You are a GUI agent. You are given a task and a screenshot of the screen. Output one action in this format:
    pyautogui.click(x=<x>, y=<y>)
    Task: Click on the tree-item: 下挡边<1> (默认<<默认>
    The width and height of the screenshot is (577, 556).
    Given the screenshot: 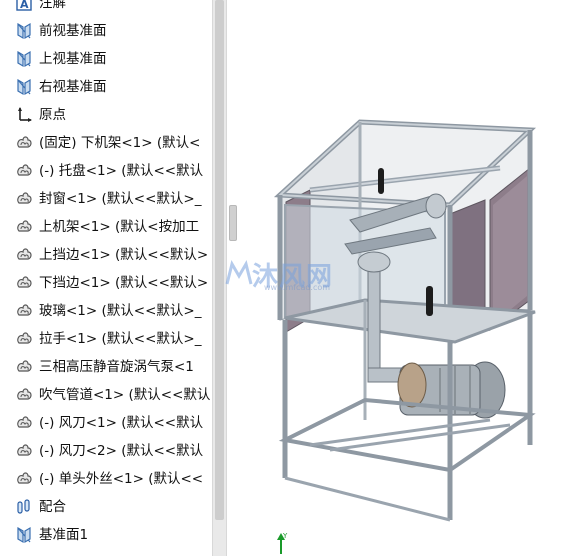 What is the action you would take?
    pyautogui.click(x=106, y=283)
    